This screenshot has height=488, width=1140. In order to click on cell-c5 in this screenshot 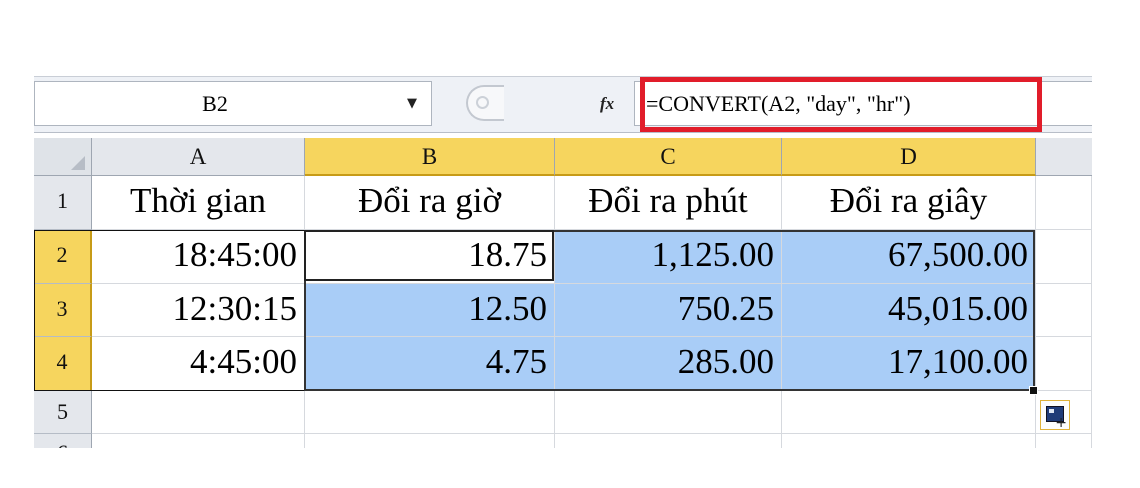, I will do `click(668, 412)`.